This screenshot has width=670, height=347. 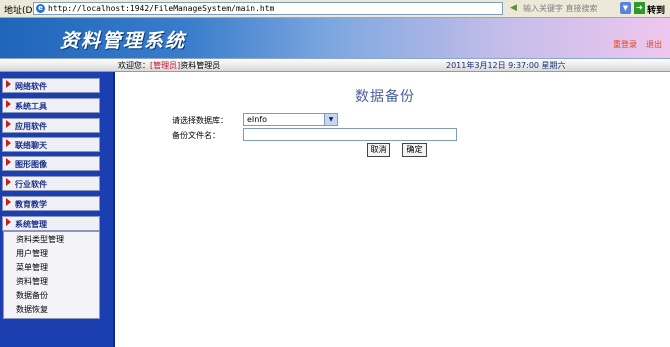 I want to click on submenu-item-data-management: 资料管理, so click(x=32, y=281).